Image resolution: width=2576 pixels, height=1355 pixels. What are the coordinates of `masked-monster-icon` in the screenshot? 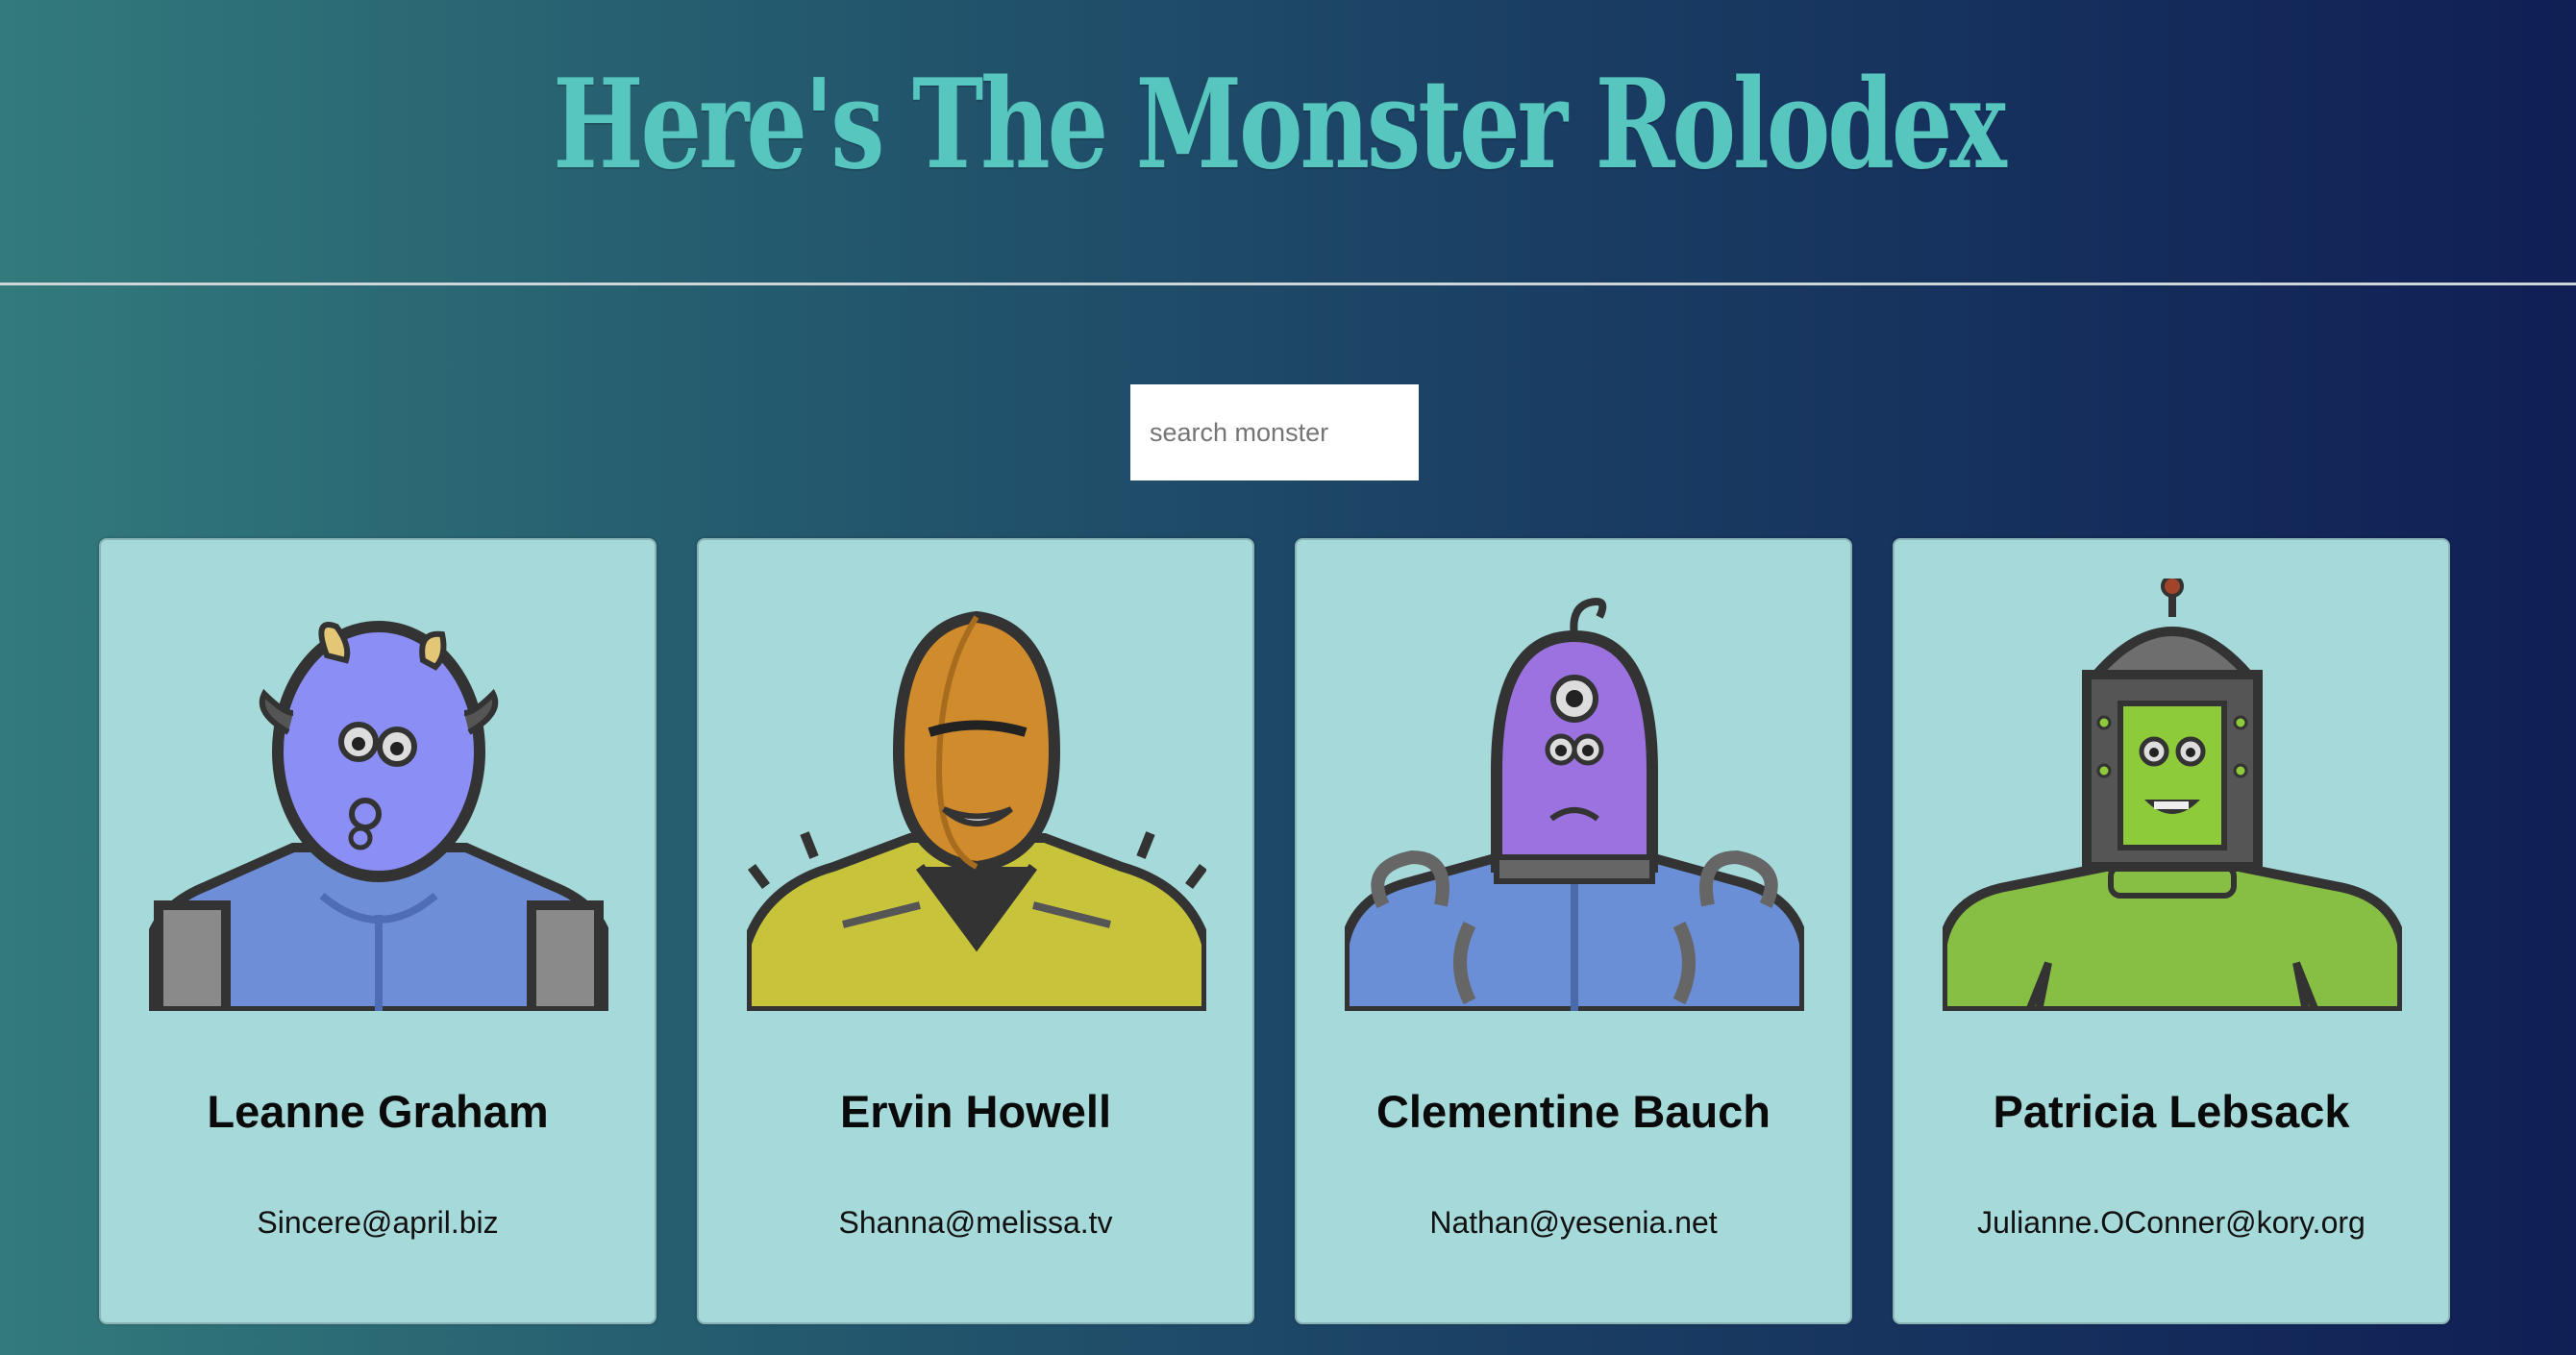 It's located at (976, 810).